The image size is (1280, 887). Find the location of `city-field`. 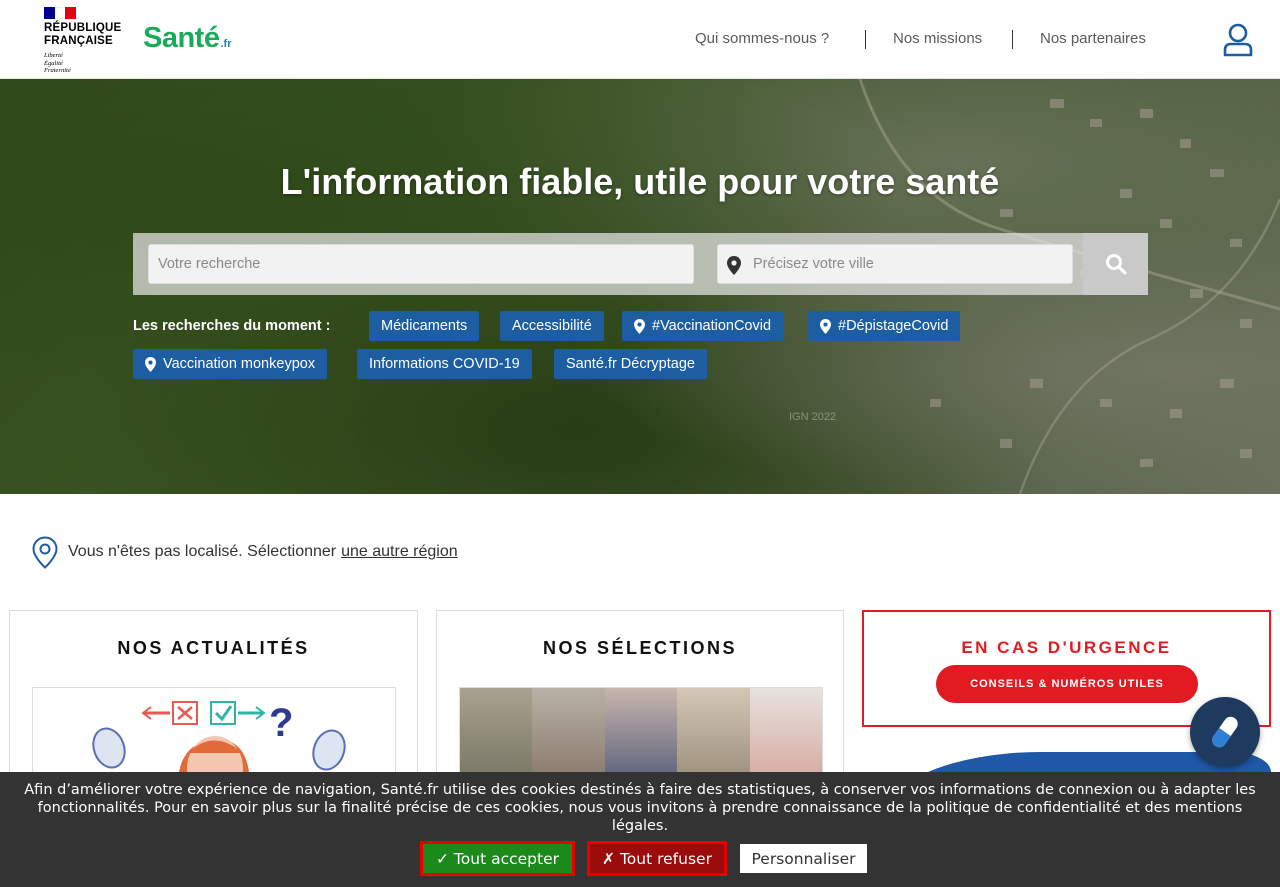

city-field is located at coordinates (895, 264).